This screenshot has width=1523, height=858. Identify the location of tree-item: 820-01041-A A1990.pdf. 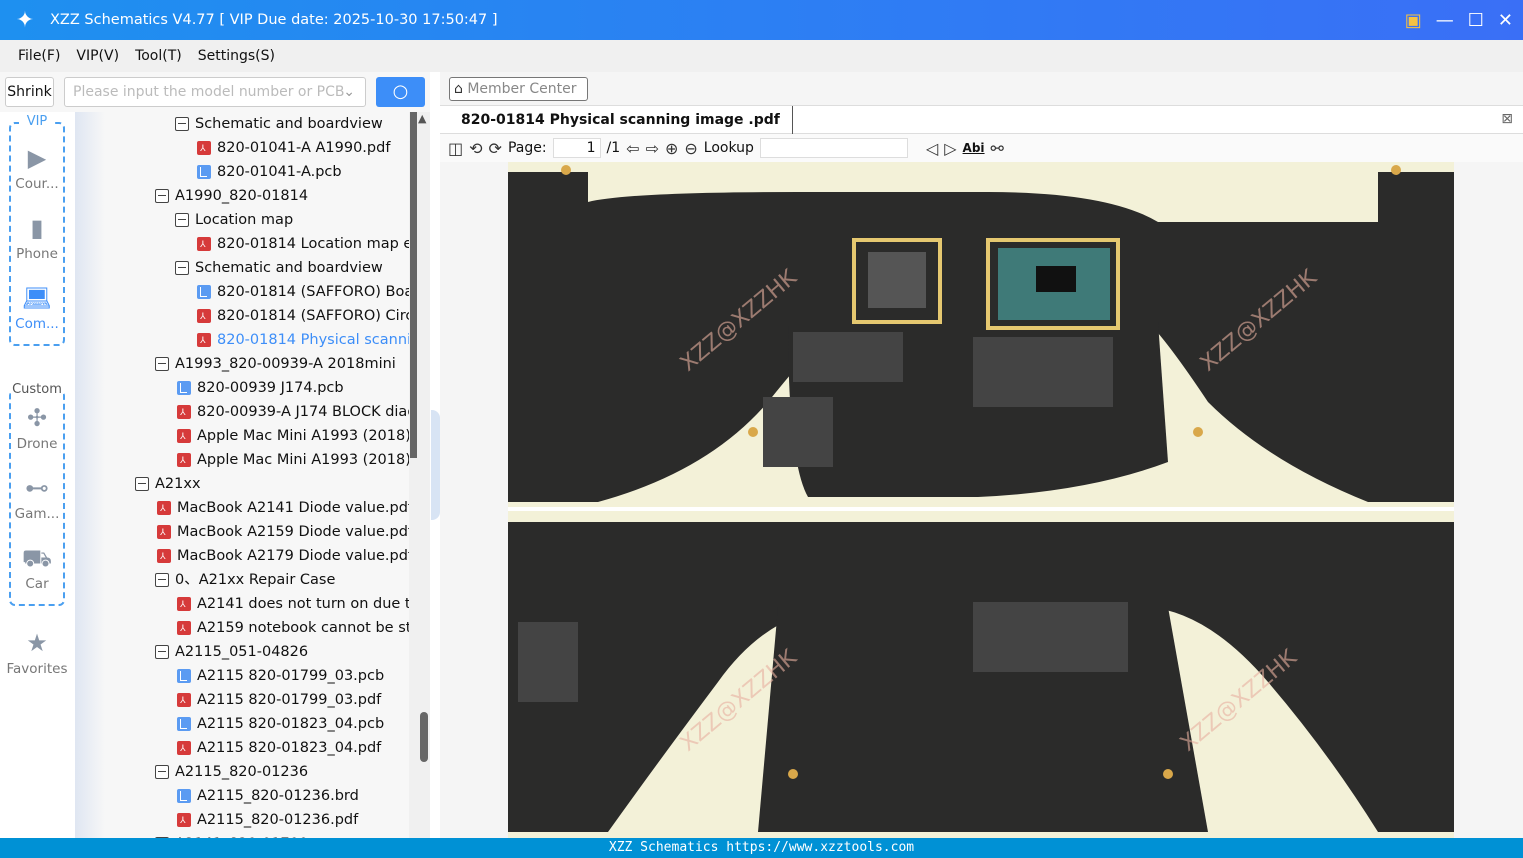
(293, 148).